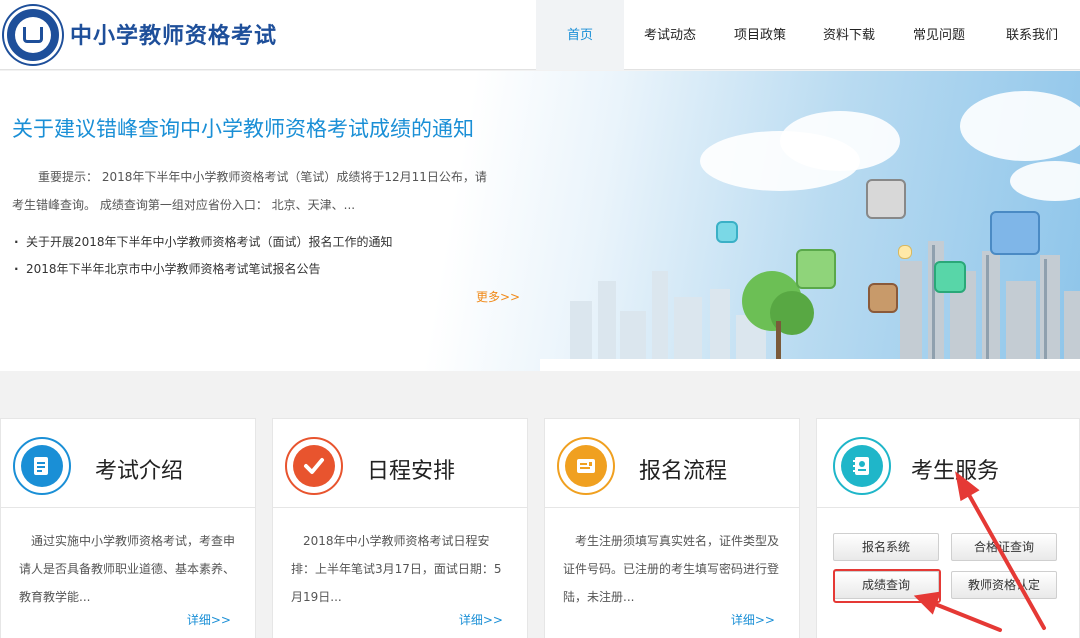 The height and width of the screenshot is (638, 1080). What do you see at coordinates (670, 35) in the screenshot?
I see `nav-exam-news: 考试动态` at bounding box center [670, 35].